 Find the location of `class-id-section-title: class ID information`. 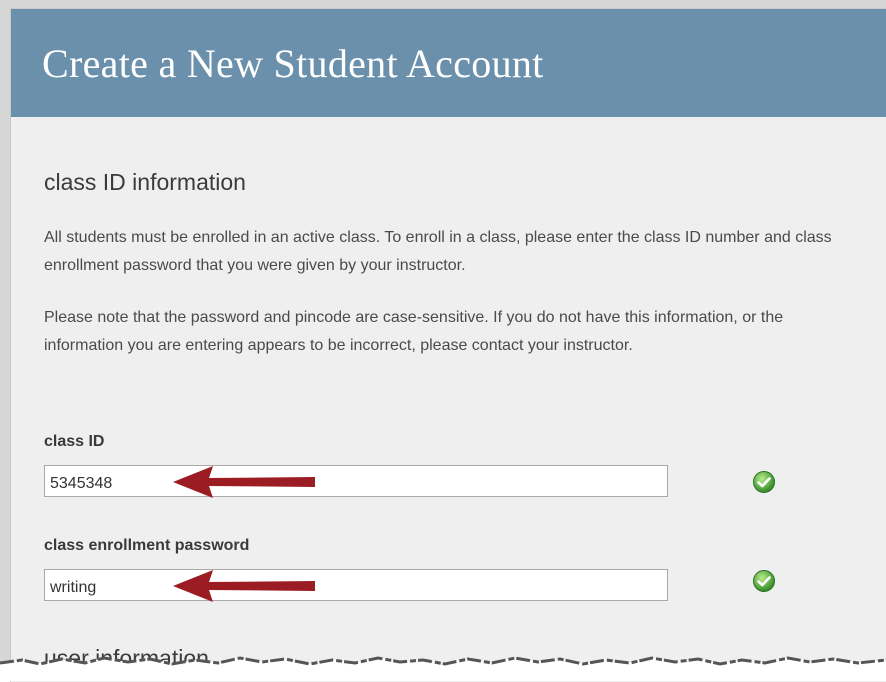

class-id-section-title: class ID information is located at coordinates (145, 182).